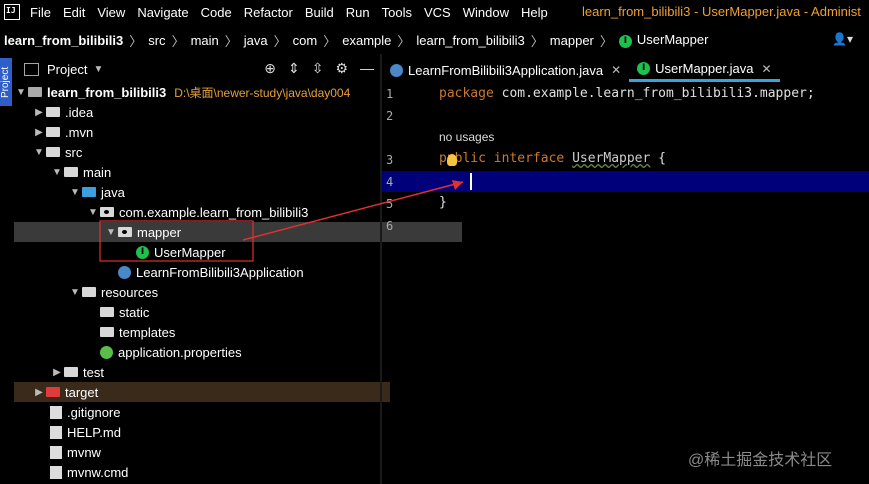 The width and height of the screenshot is (869, 484). What do you see at coordinates (457, 185) in the screenshot?
I see `annotation-arrow-head` at bounding box center [457, 185].